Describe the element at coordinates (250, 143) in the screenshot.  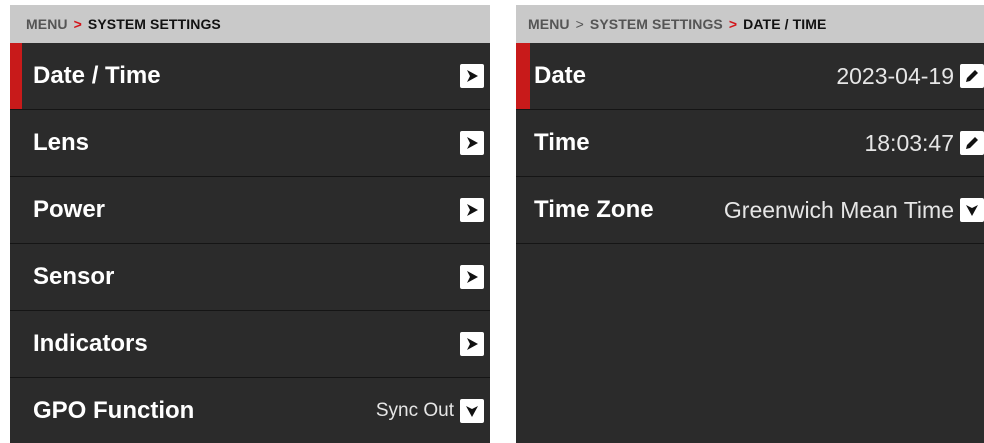
I see `menu-item-lens: Lens` at that location.